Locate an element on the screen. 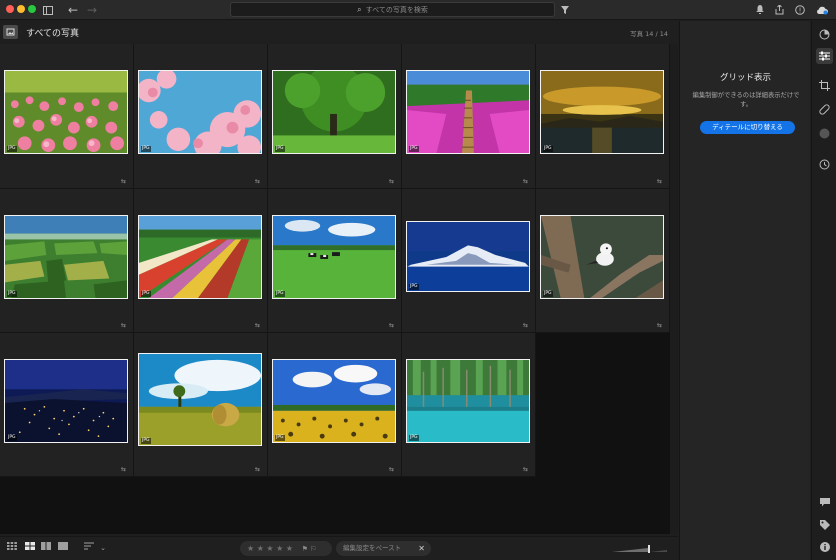 The height and width of the screenshot is (560, 836). golden-sunset-lake-image is located at coordinates (602, 112).